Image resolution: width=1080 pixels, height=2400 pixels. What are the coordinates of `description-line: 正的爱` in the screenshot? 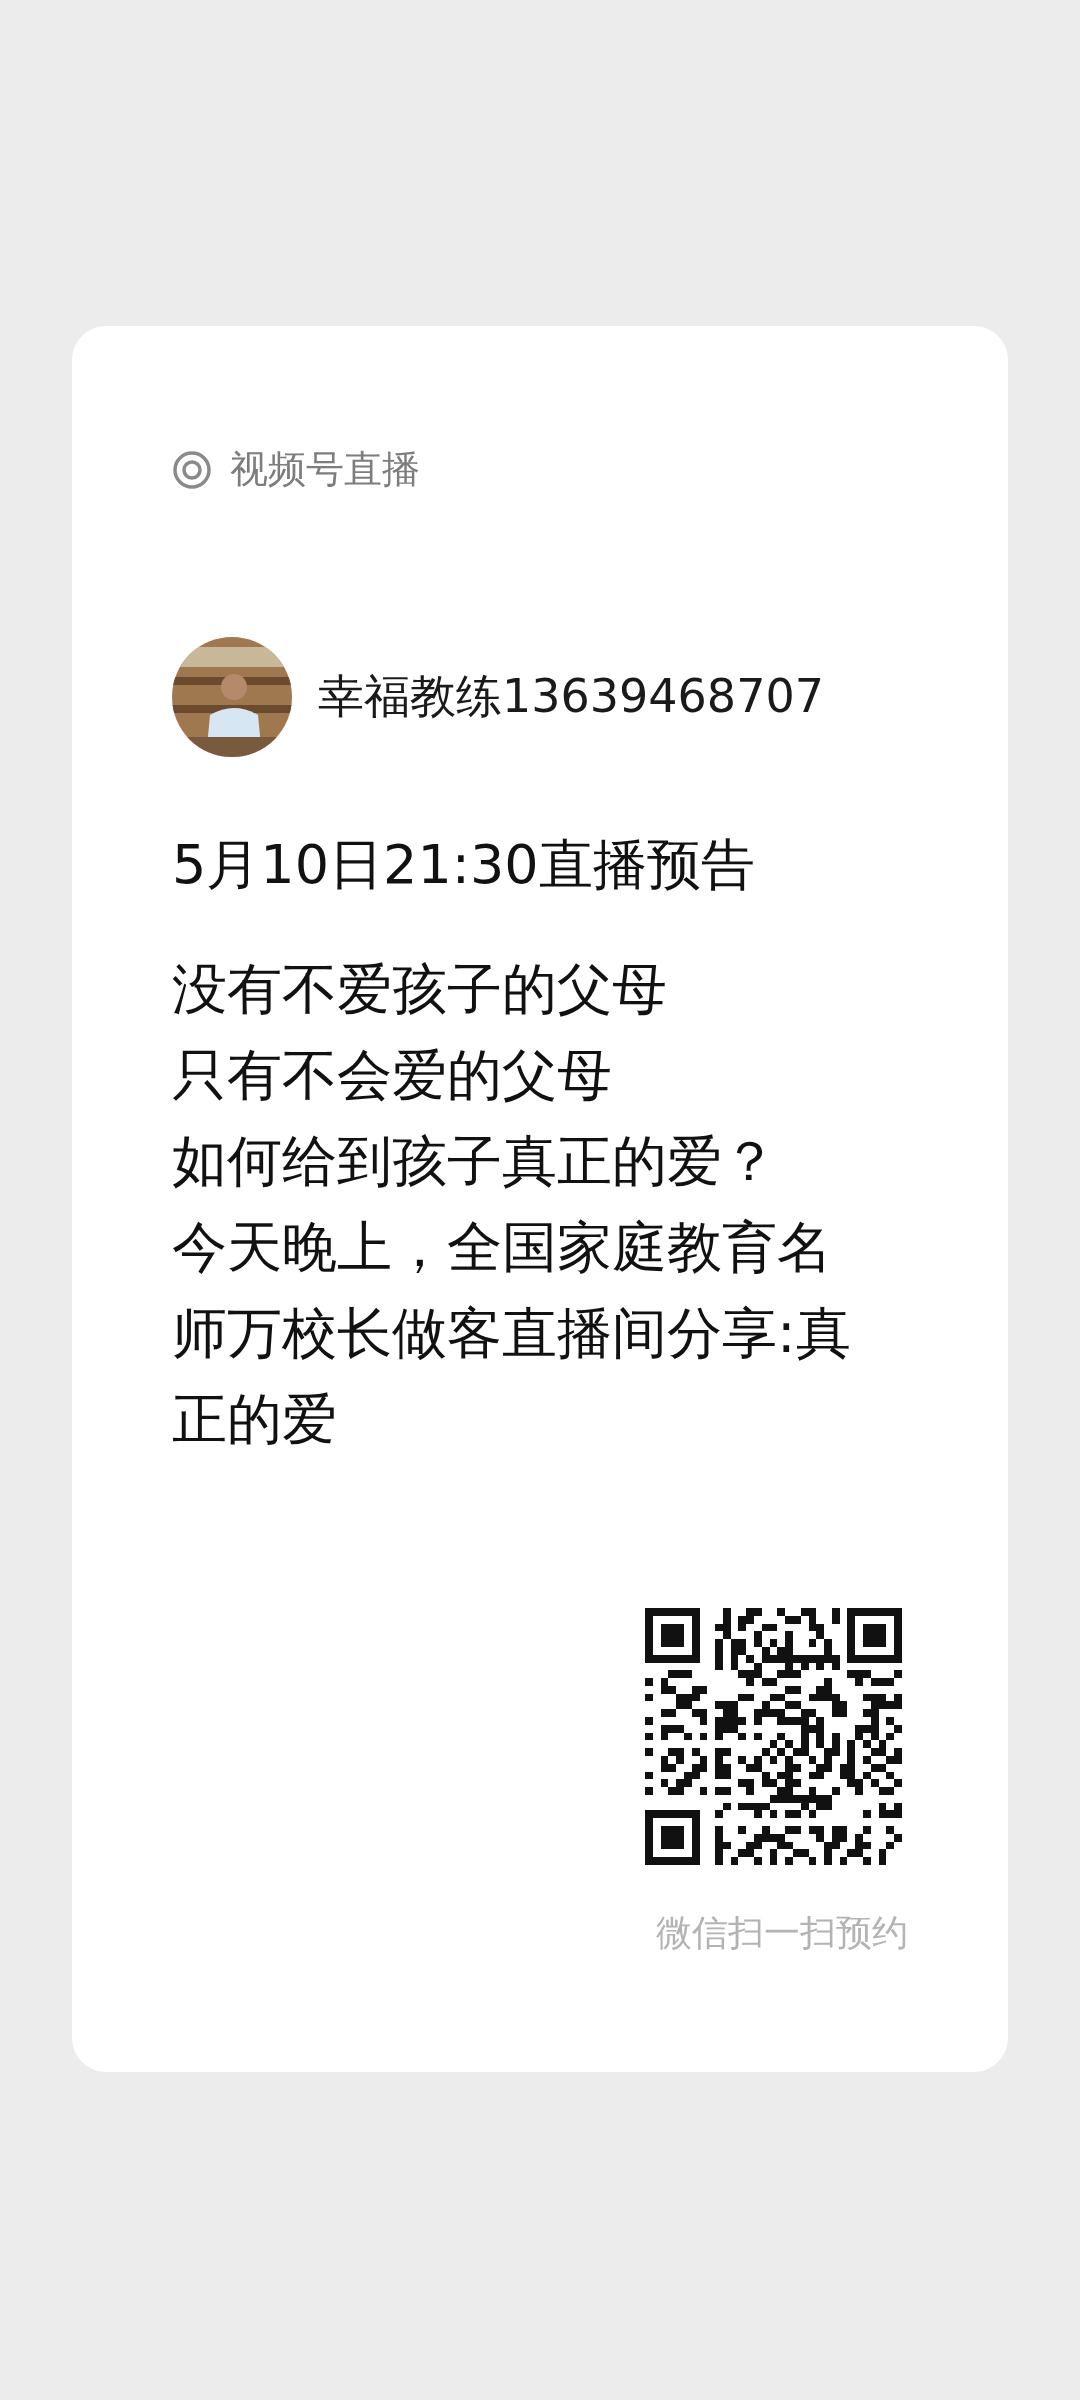 It's located at (254, 1419).